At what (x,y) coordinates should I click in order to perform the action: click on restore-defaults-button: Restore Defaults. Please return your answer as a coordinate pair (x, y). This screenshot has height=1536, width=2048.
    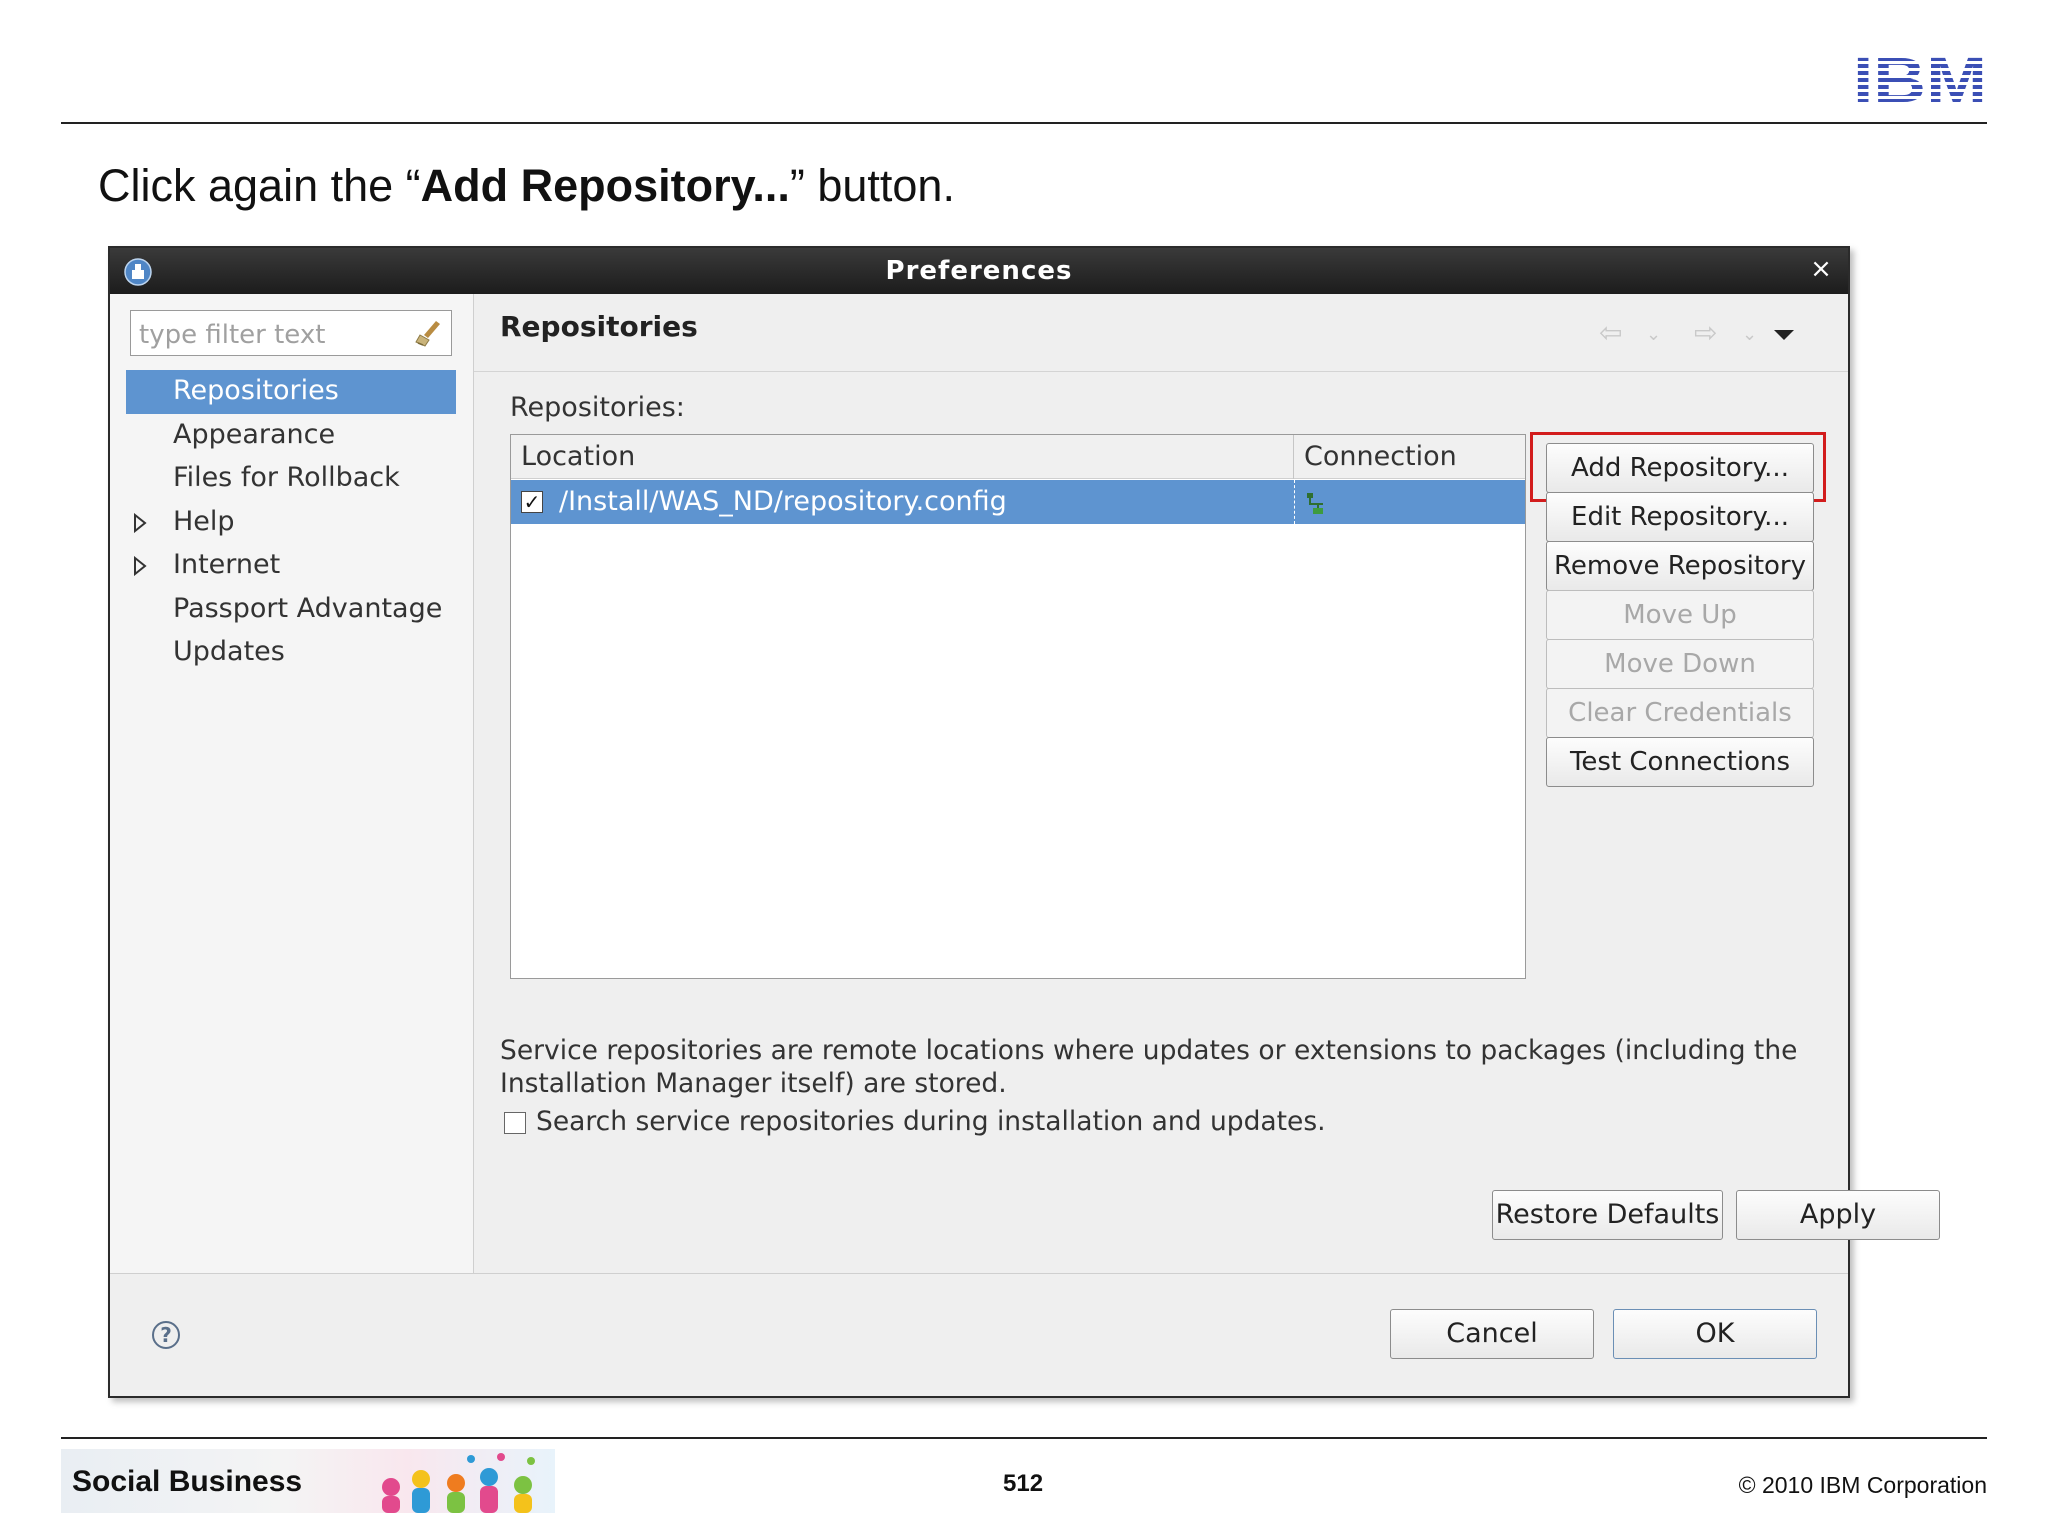
    Looking at the image, I should click on (1607, 1215).